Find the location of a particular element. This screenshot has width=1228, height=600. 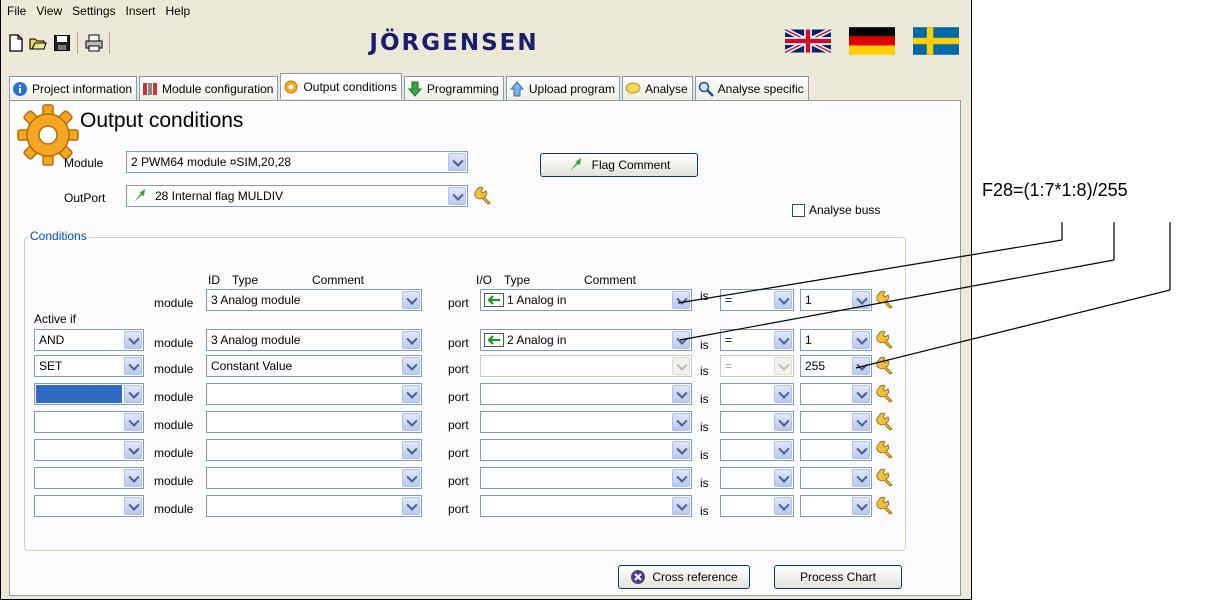

tab-upload-program: Upload program is located at coordinates (562, 88).